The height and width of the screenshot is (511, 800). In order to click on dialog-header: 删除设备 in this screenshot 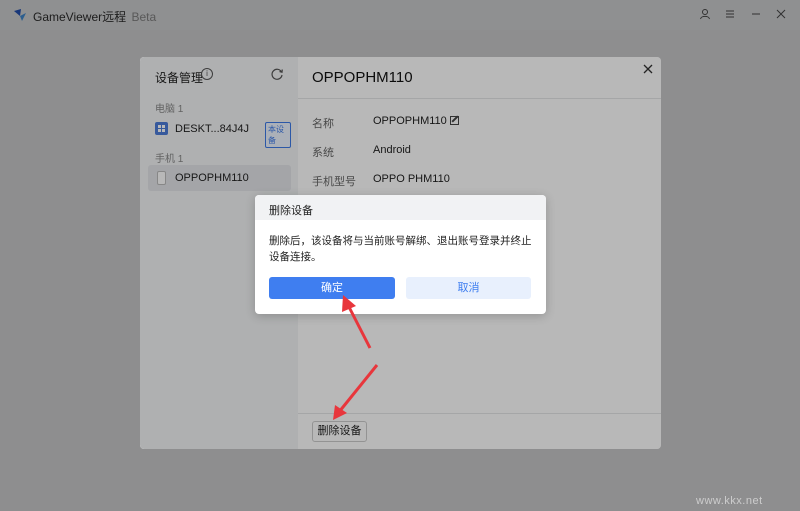, I will do `click(400, 207)`.